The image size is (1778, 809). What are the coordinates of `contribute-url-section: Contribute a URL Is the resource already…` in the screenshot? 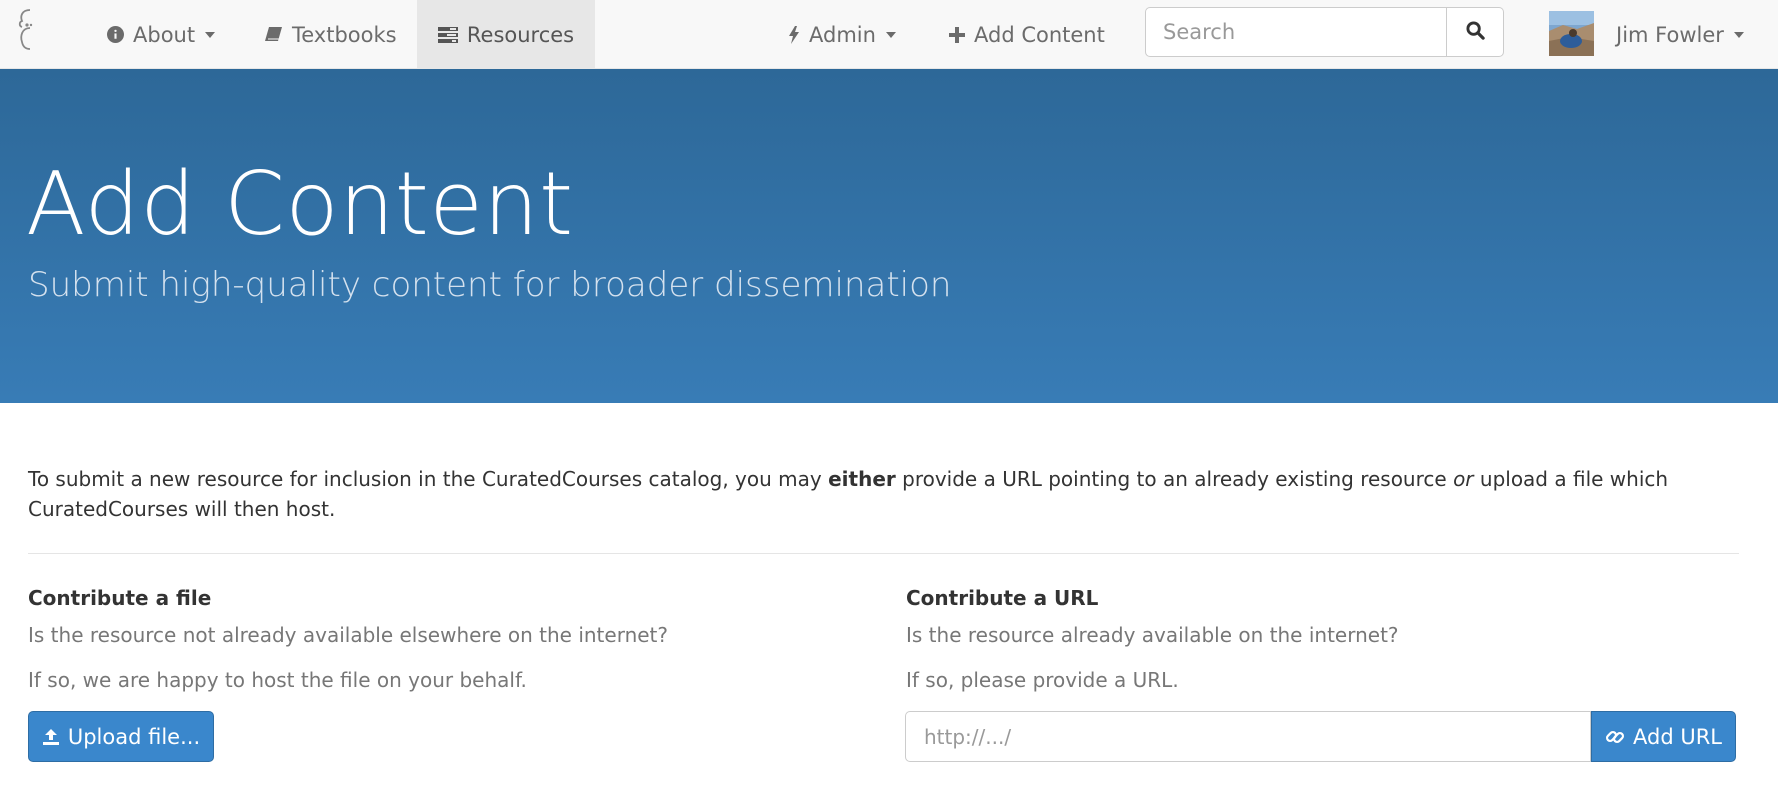 It's located at (1152, 637).